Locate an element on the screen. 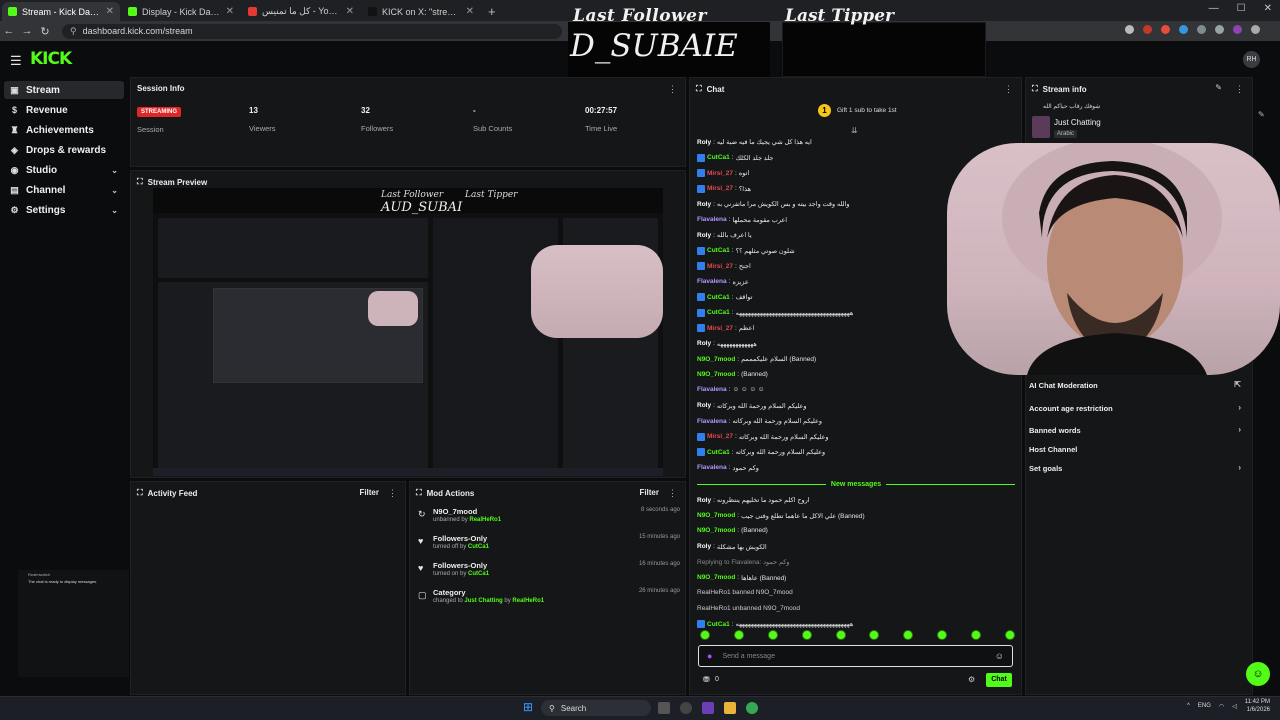  back-icon: ← is located at coordinates (9, 31).